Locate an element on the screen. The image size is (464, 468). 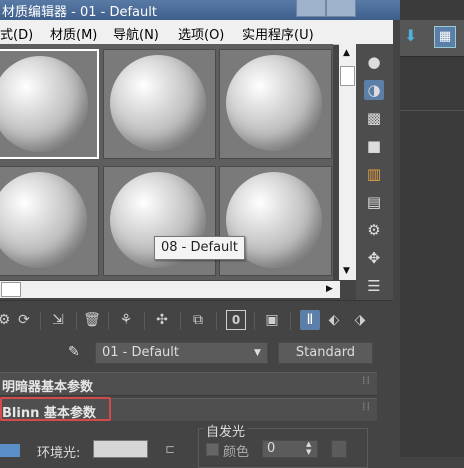
sample-uv-tiling-icon: ■ is located at coordinates (374, 146).